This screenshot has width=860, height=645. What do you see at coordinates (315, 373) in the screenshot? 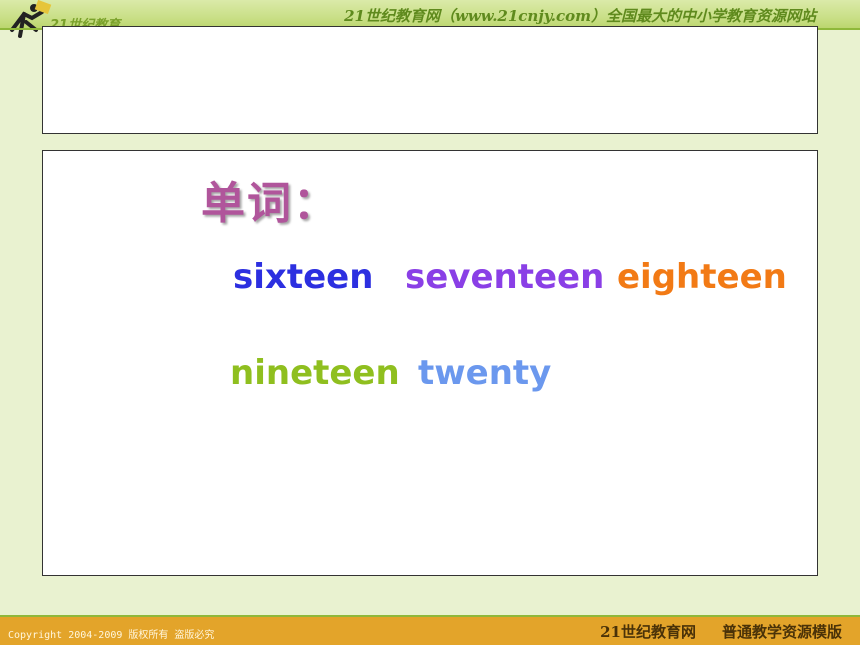
I see `word-nineteen: nineteen` at bounding box center [315, 373].